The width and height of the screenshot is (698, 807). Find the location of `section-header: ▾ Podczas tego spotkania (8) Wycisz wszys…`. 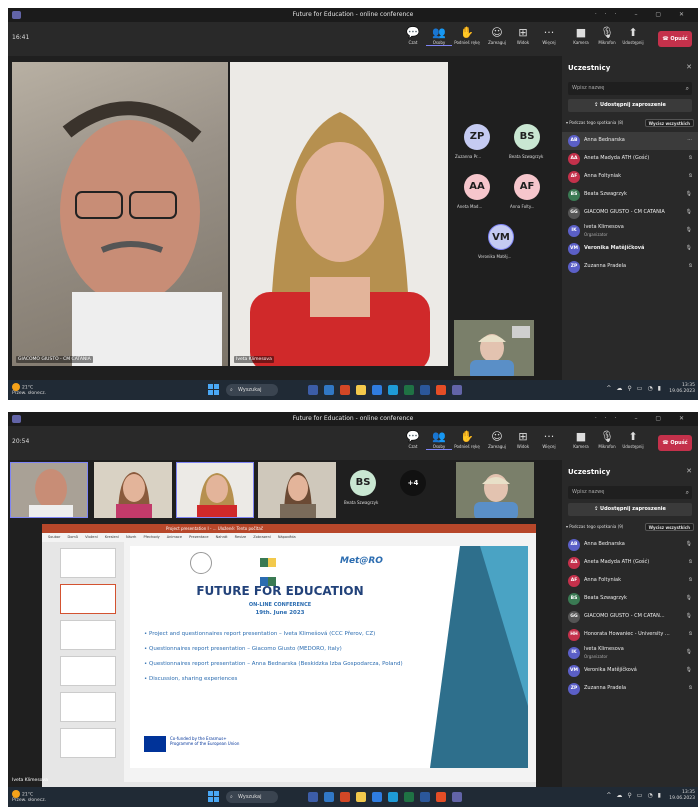

section-header: ▾ Podczas tego spotkania (8) Wycisz wszys… is located at coordinates (630, 123).